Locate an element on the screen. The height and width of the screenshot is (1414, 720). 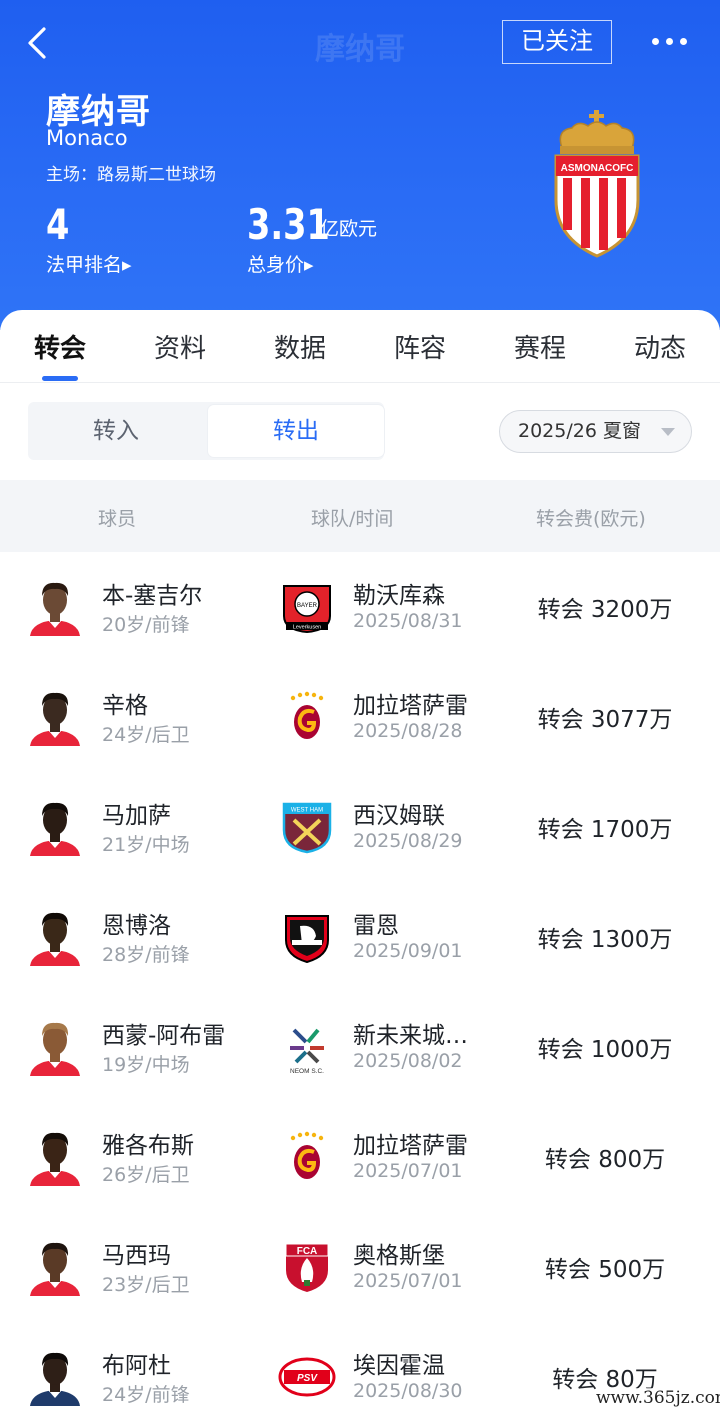
destination-club: 埃因霍温 is located at coordinates (399, 1366).